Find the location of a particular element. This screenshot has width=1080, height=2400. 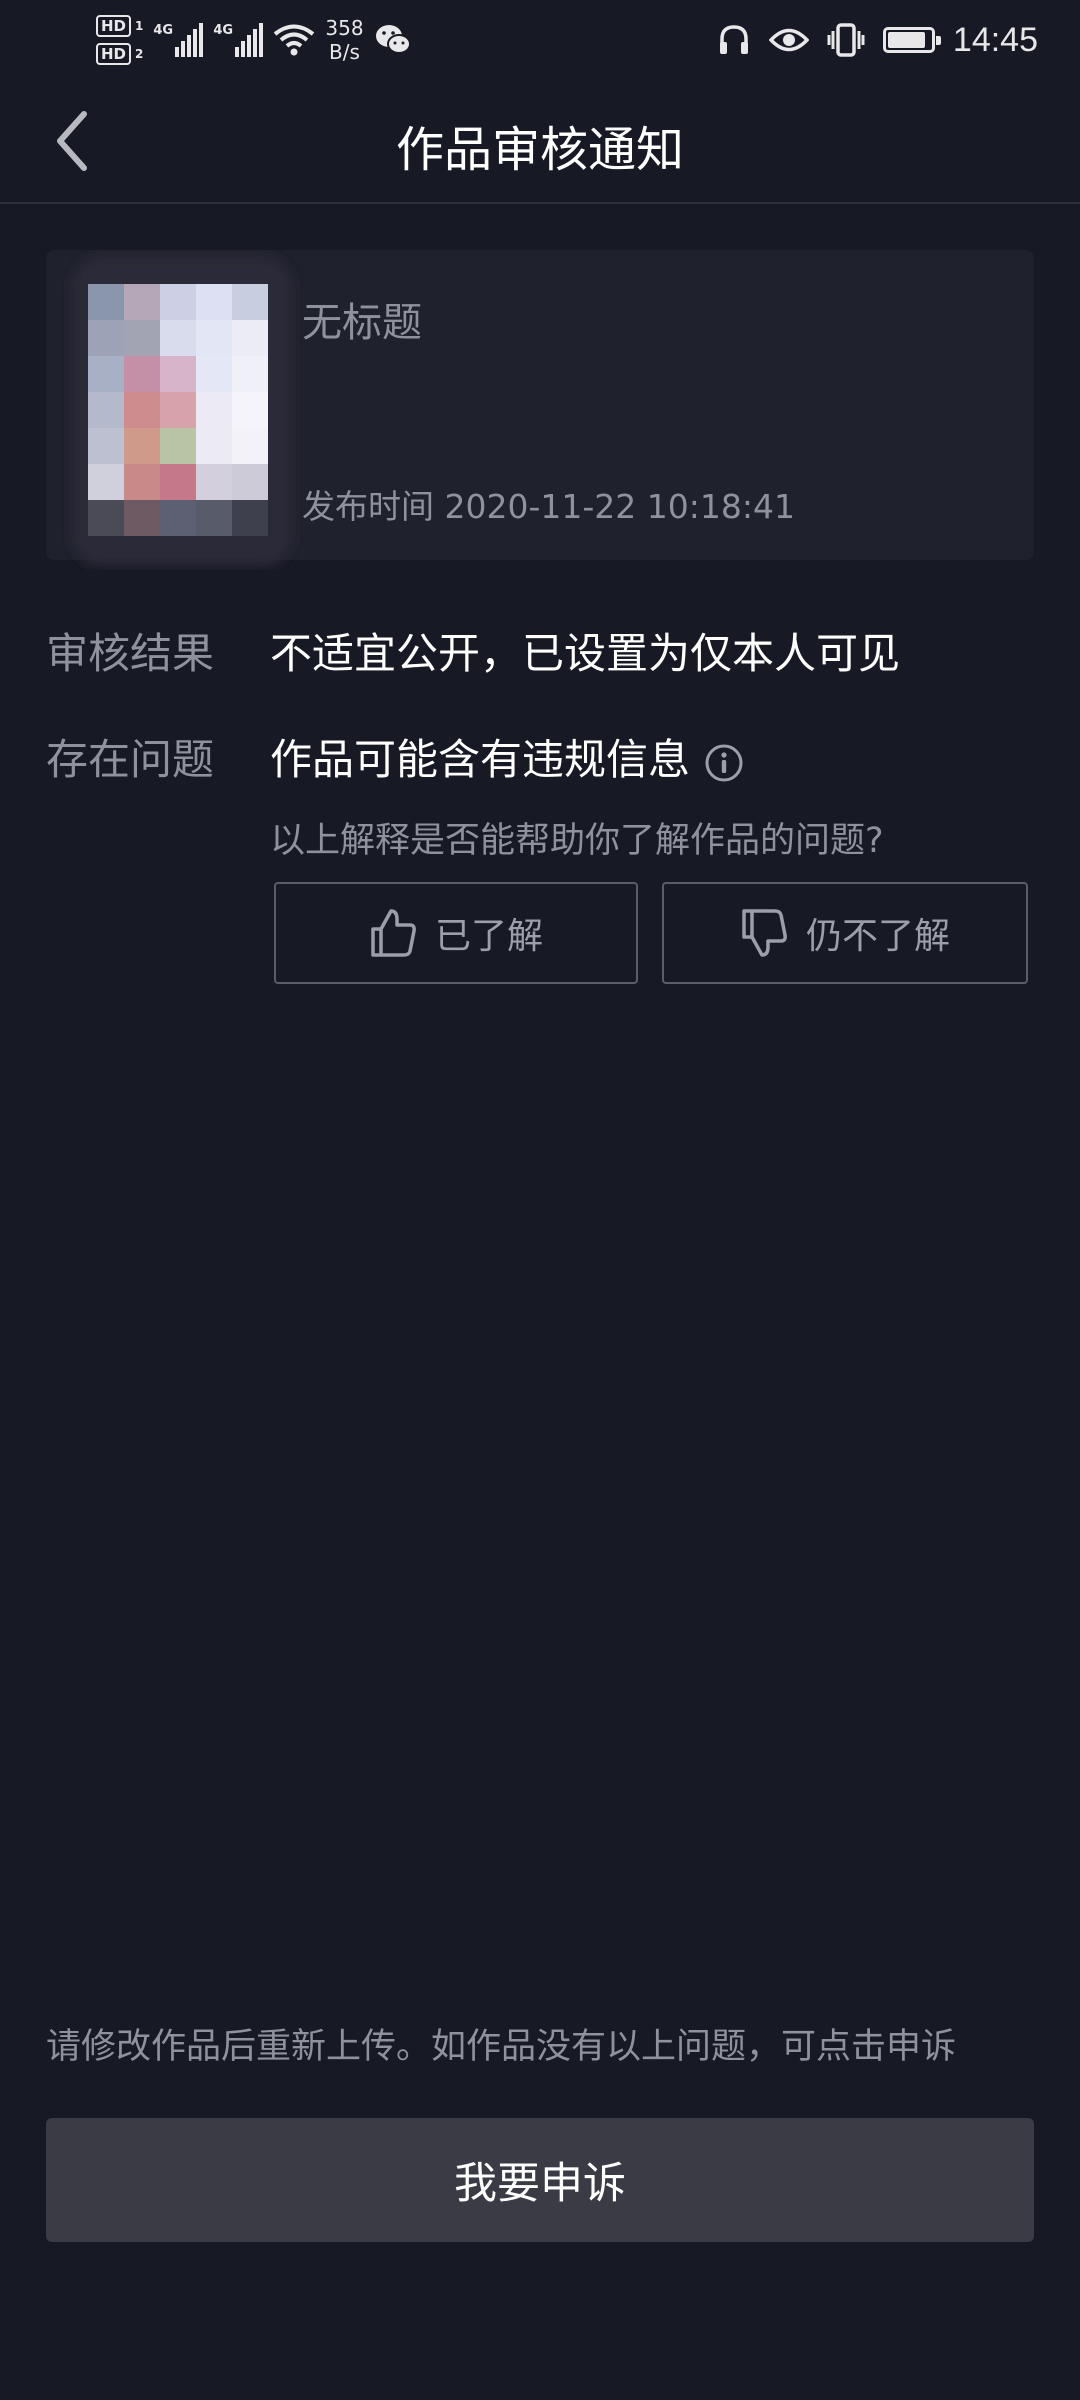

page-title: 作品审核通知 is located at coordinates (539, 150).